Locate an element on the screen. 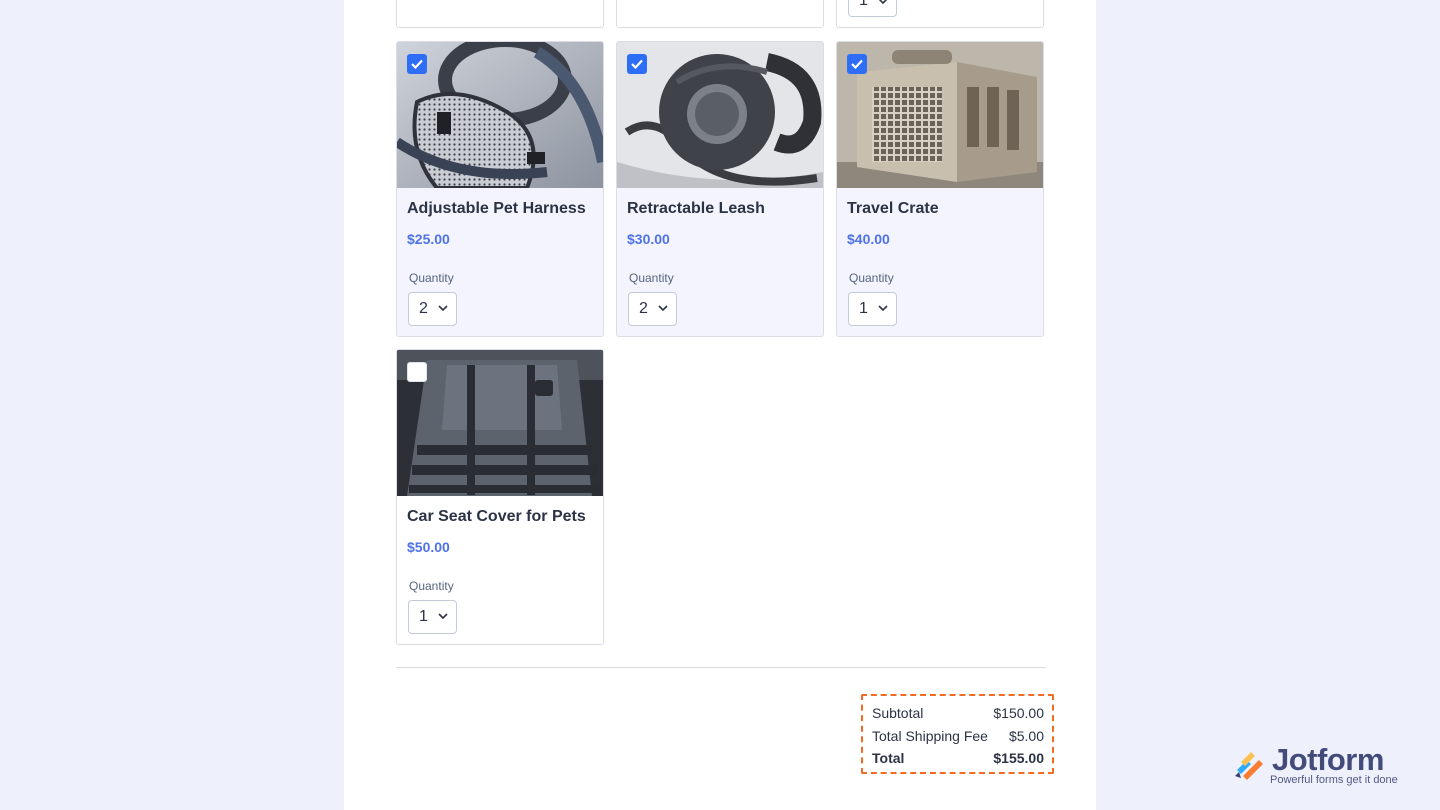  product-price: $50.00 is located at coordinates (428, 547).